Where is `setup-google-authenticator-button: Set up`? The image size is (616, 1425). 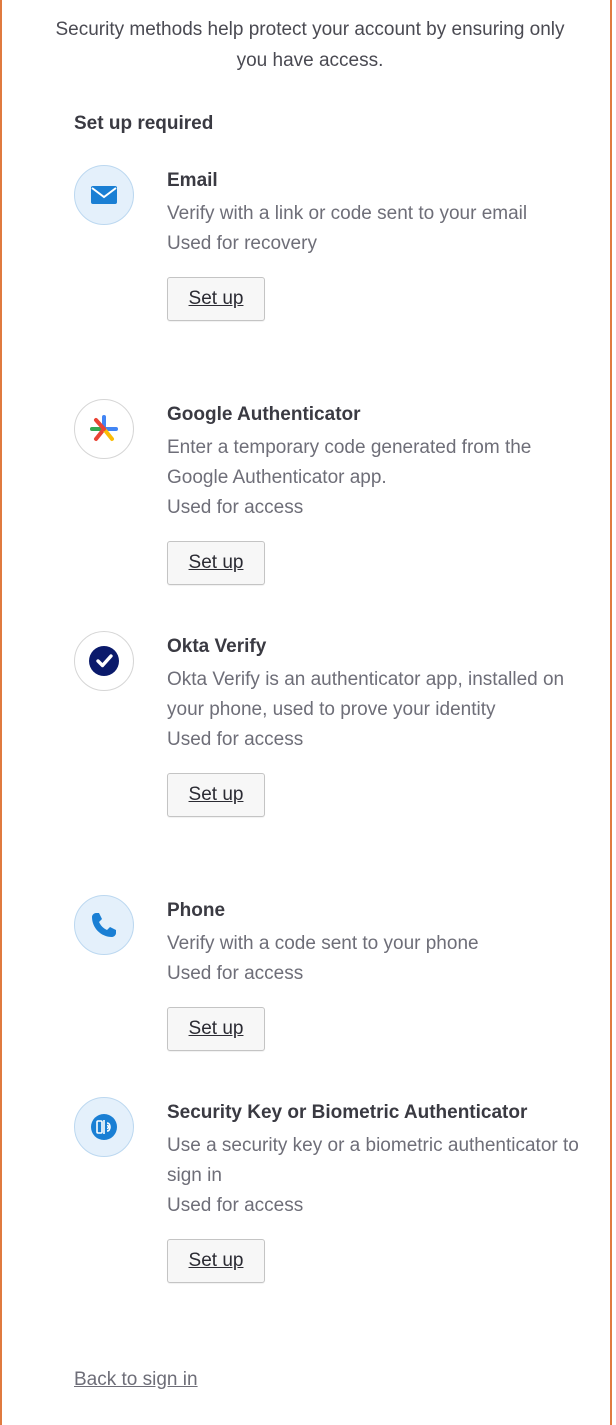
setup-google-authenticator-button: Set up is located at coordinates (216, 563).